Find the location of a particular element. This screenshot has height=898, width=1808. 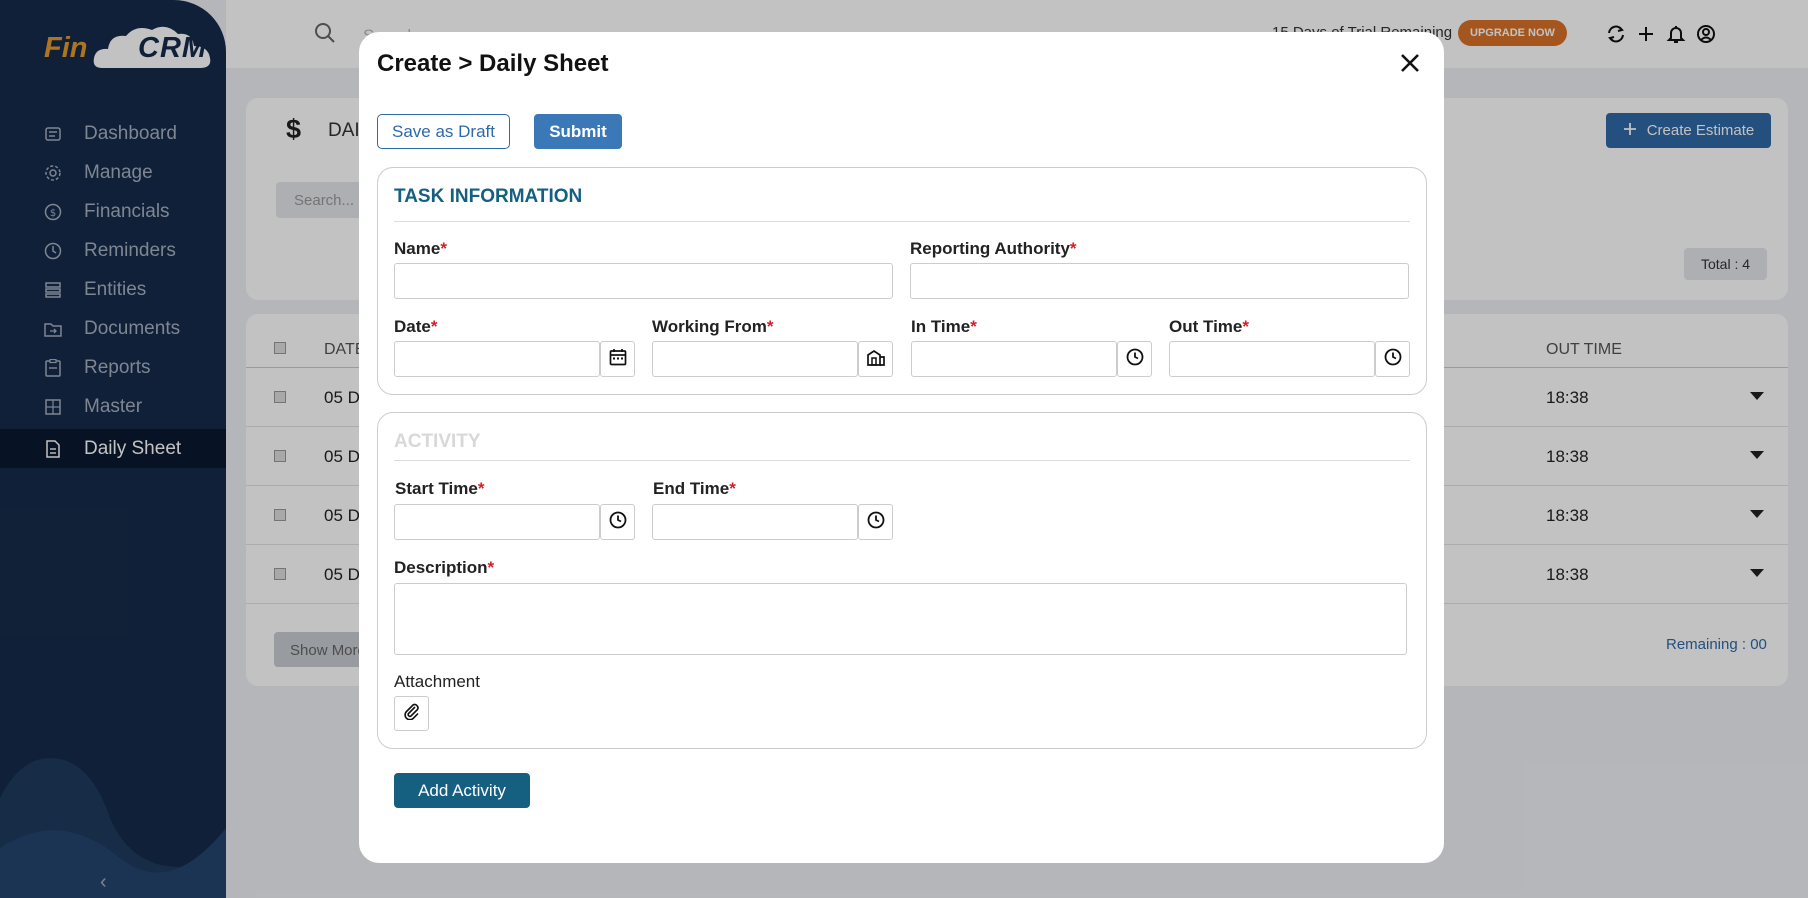

calendar-button is located at coordinates (617, 359).